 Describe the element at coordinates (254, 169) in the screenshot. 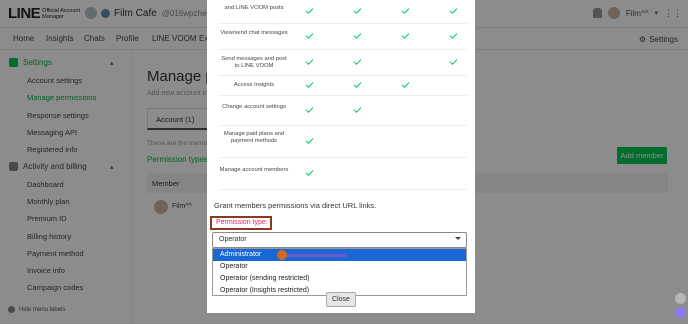

I see `permission-label: Manage account members` at that location.